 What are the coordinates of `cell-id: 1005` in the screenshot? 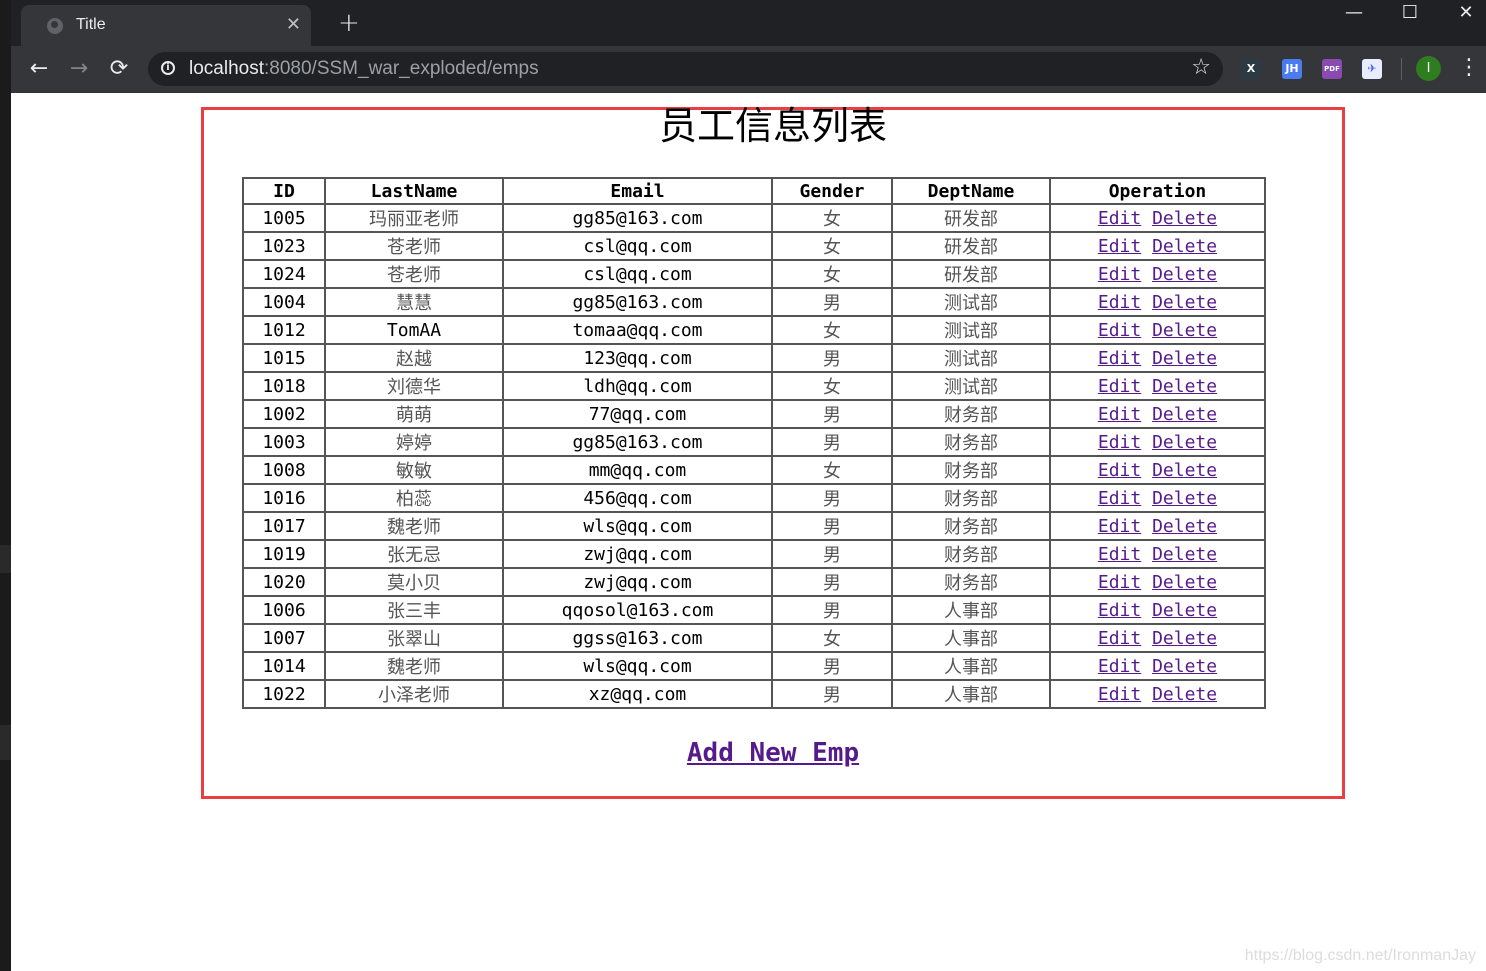 It's located at (284, 218).